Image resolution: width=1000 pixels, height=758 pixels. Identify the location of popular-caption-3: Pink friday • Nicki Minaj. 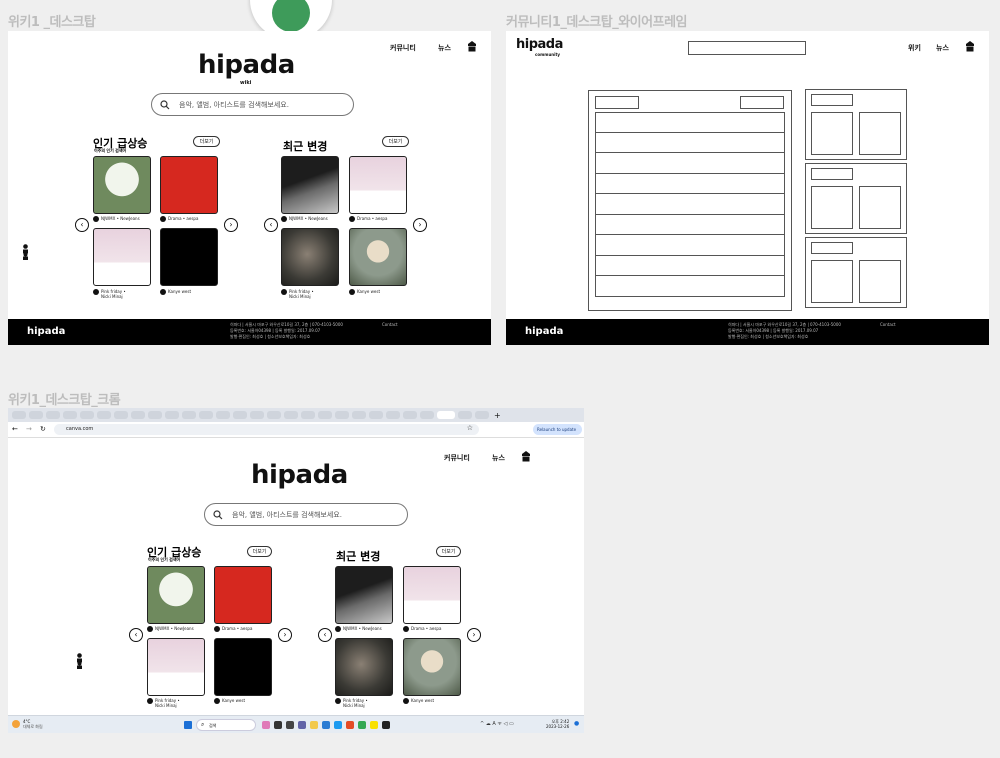
(114, 294).